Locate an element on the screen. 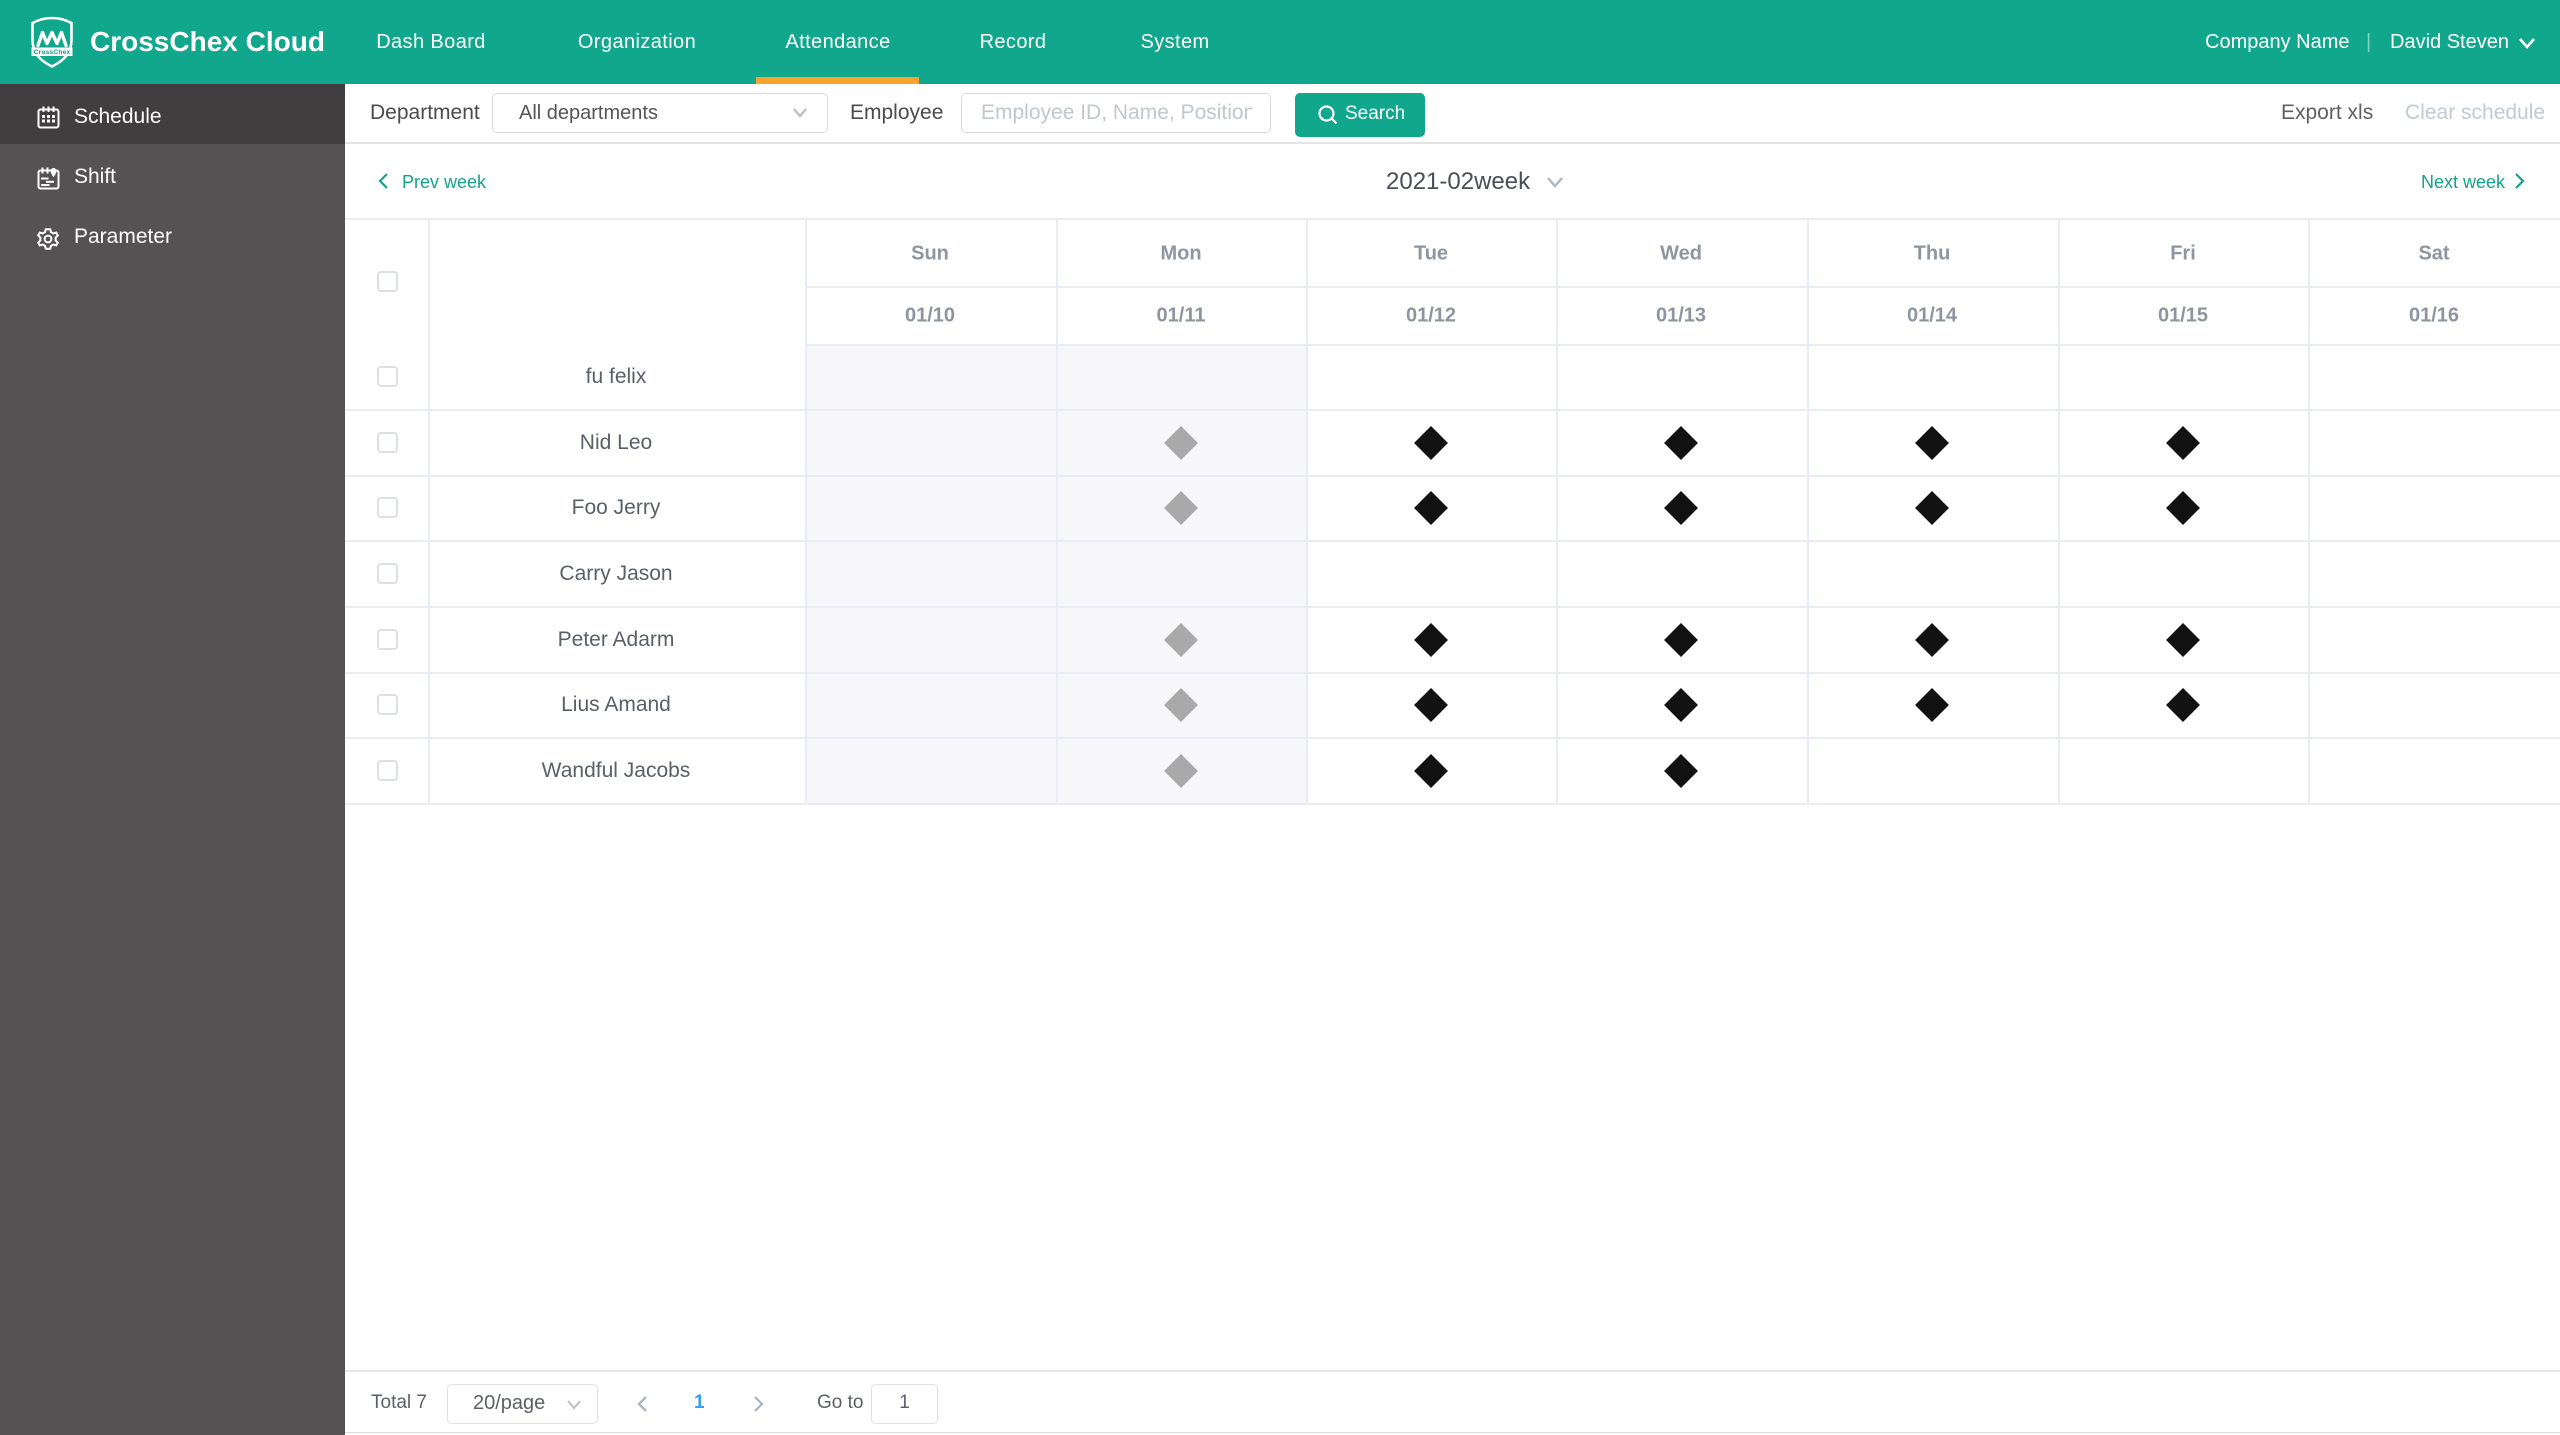 This screenshot has height=1435, width=2560. svg-text: CrossChex is located at coordinates (52, 52).